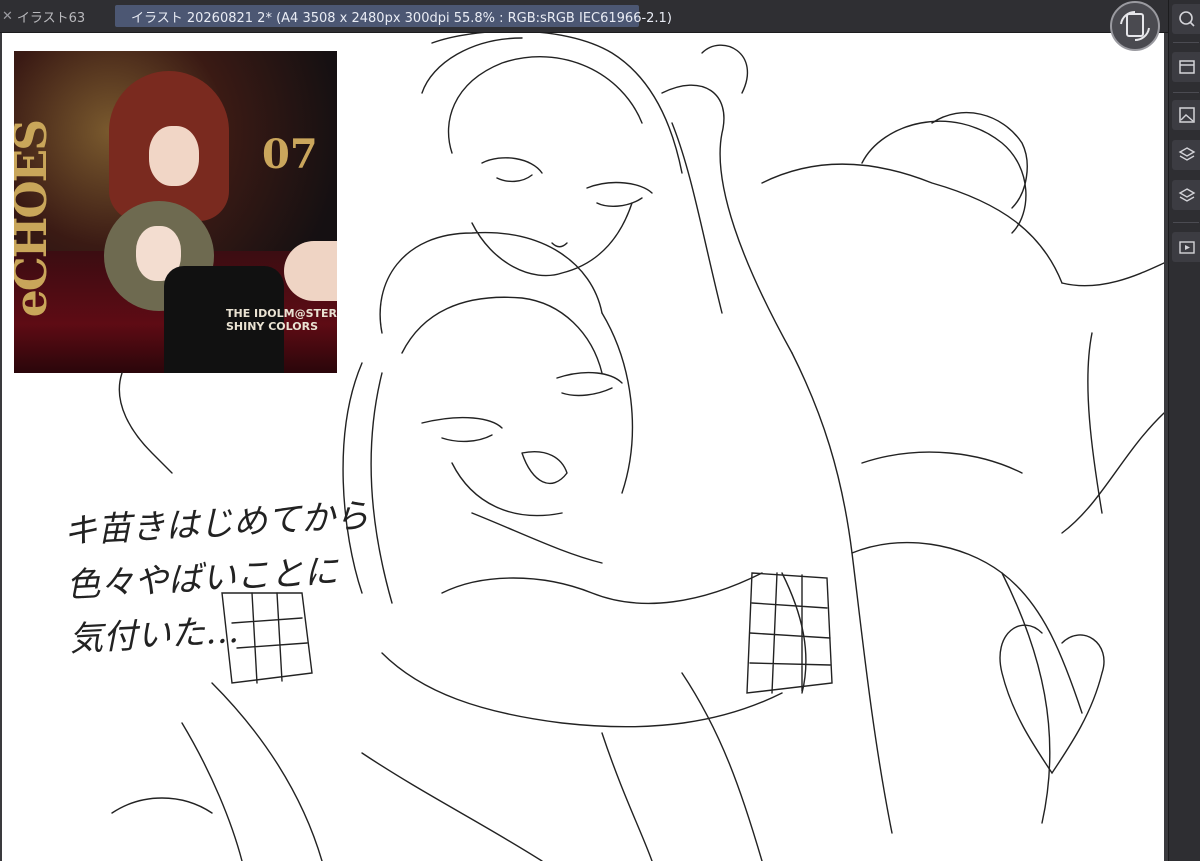 Image resolution: width=1200 pixels, height=861 pixels. I want to click on right-panel, so click(1184, 430).